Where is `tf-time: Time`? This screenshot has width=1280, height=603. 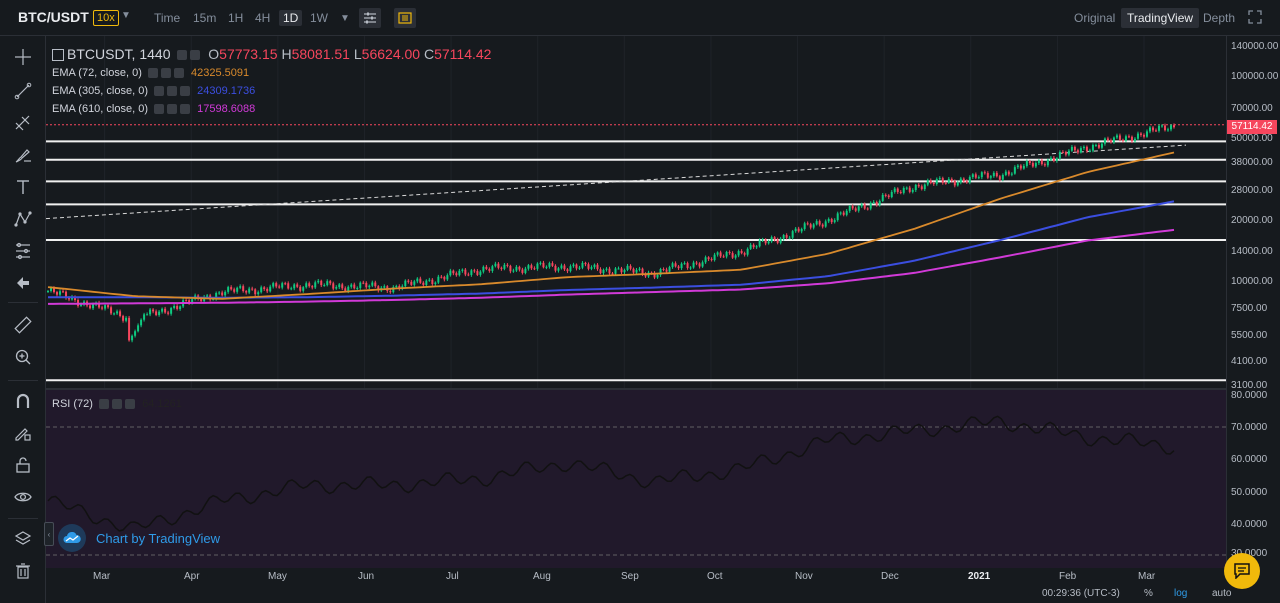
tf-time: Time is located at coordinates (167, 18).